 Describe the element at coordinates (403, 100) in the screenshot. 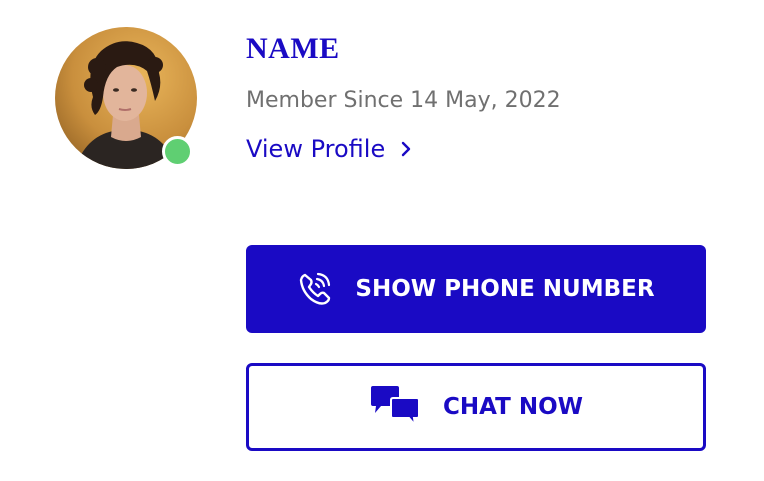

I see `member-since-text: Member Since 14 May, 2022` at that location.